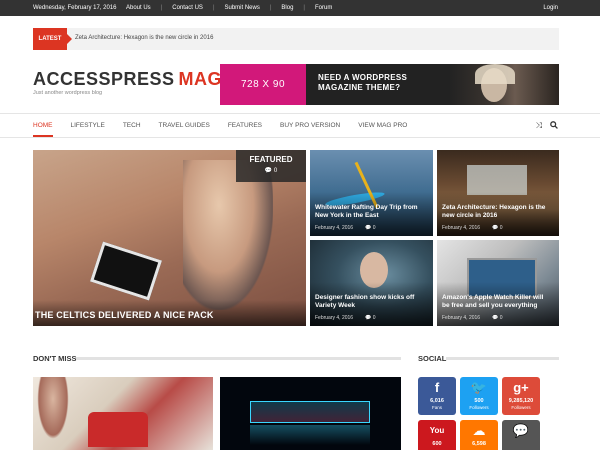  What do you see at coordinates (52, 39) in the screenshot?
I see `latest-badge: LATEST` at bounding box center [52, 39].